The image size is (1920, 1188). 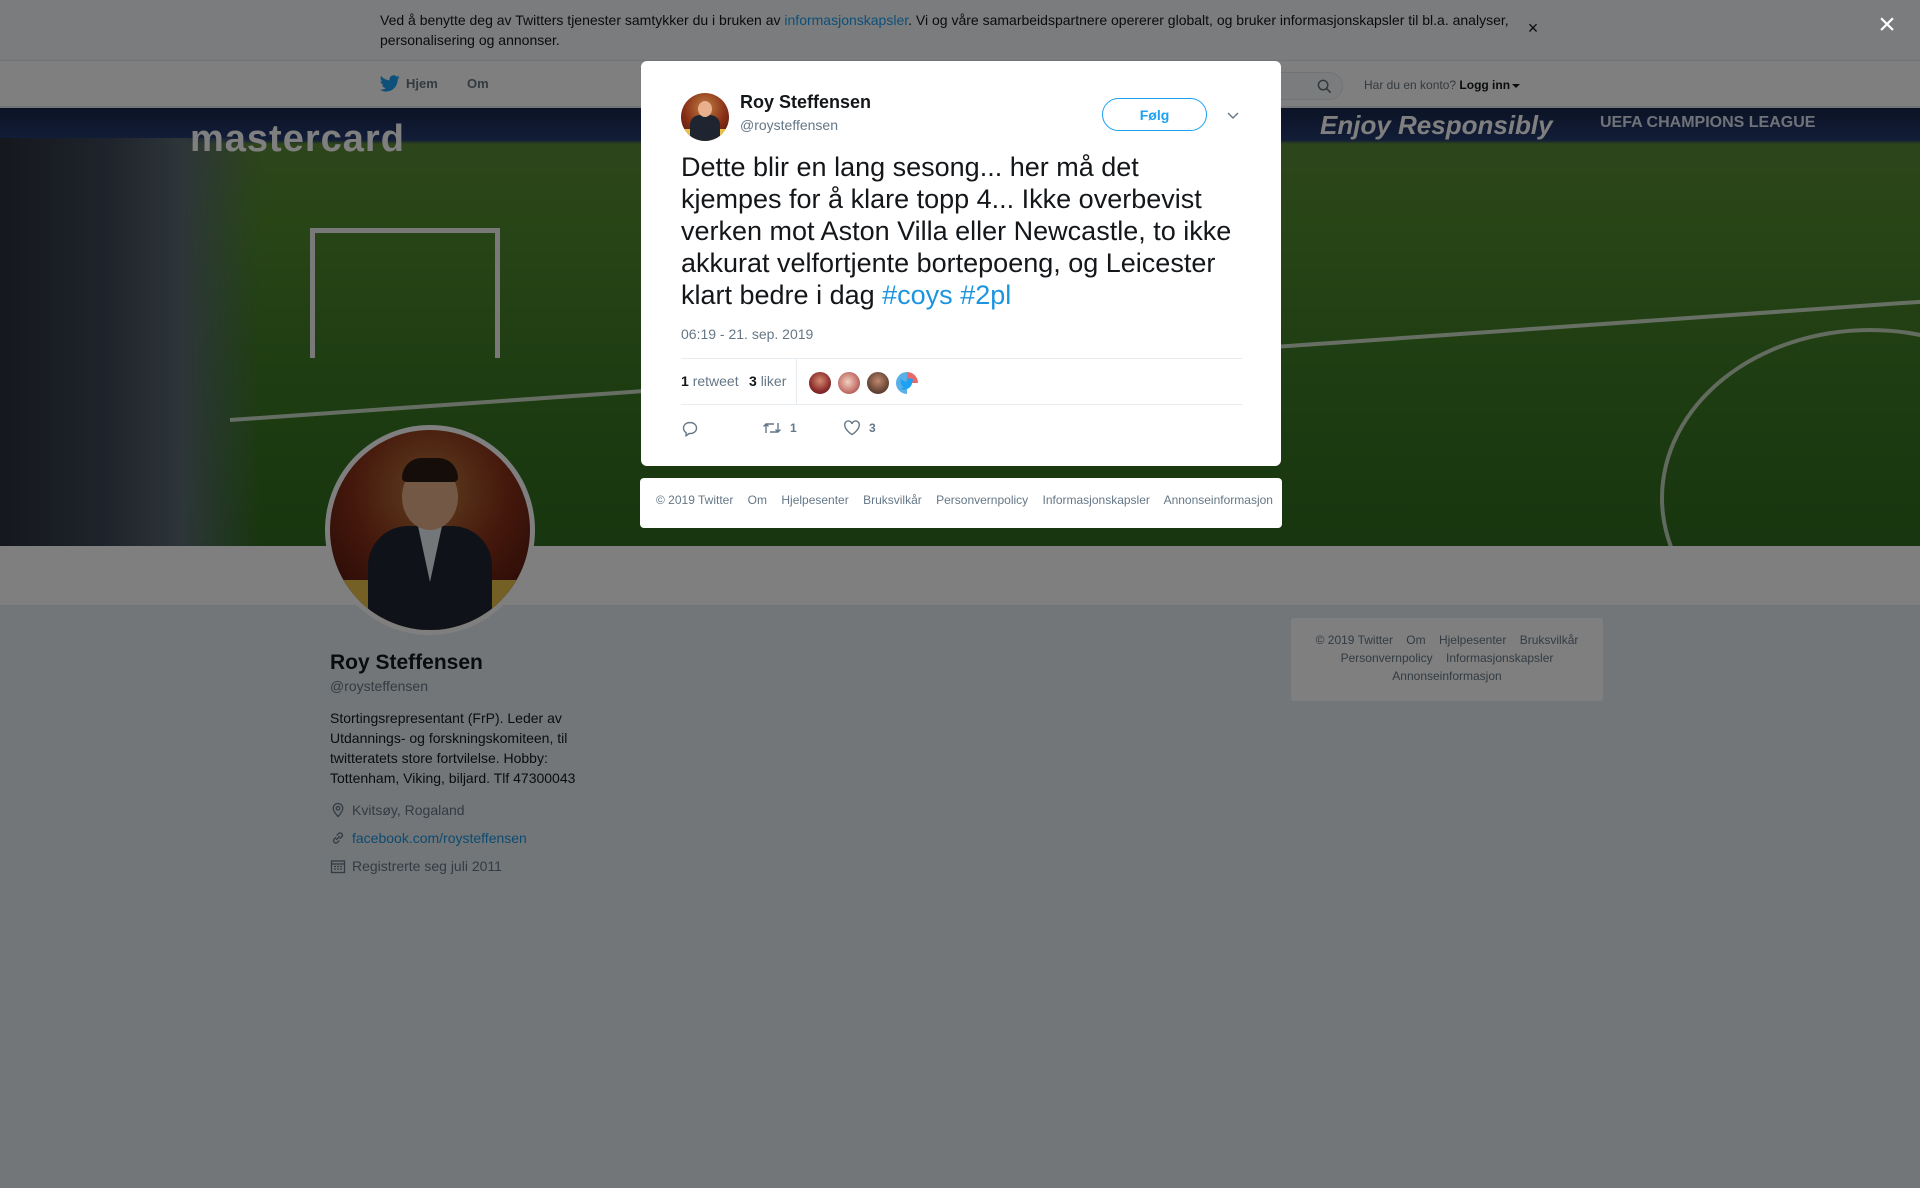 What do you see at coordinates (772, 428) in the screenshot?
I see `retweet-icon` at bounding box center [772, 428].